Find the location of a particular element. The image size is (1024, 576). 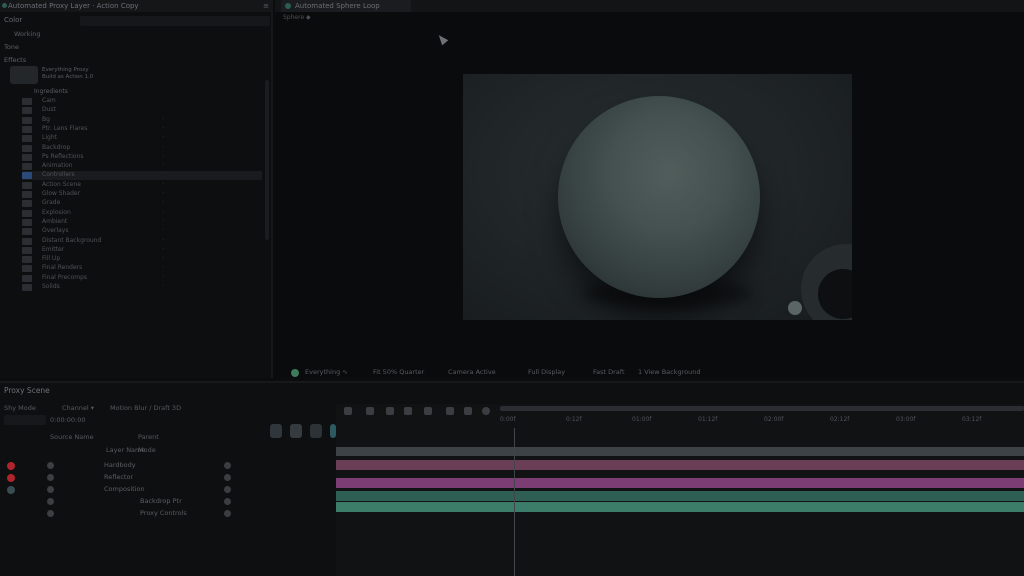

project-item: Bg · is located at coordinates (142, 120).